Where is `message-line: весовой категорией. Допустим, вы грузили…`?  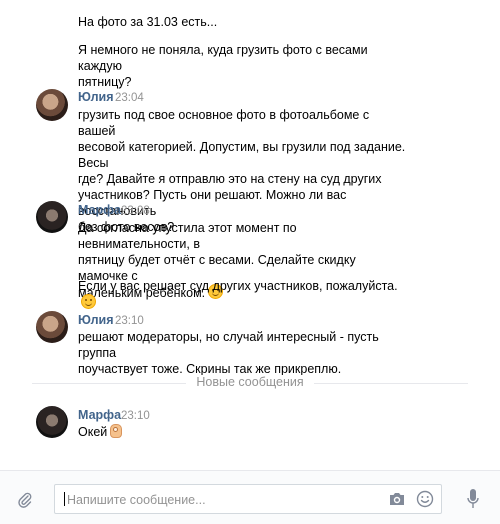
message-line: весовой категорией. Допустим, вы грузили… is located at coordinates (242, 155).